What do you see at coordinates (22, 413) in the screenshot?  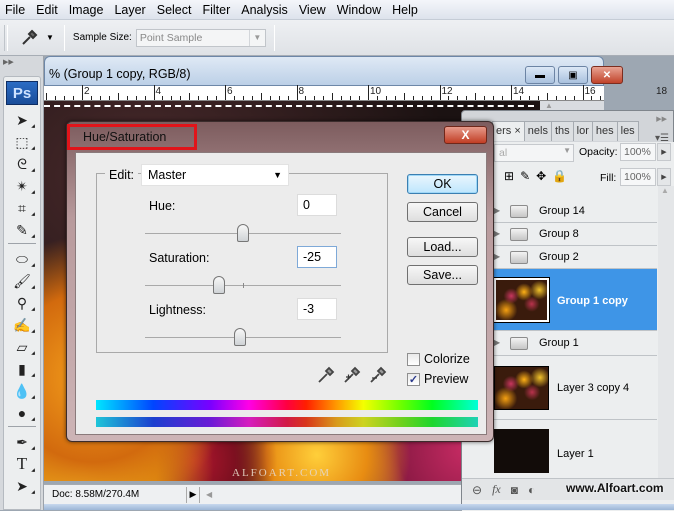 I see `dodge-tool-icon: ●` at bounding box center [22, 413].